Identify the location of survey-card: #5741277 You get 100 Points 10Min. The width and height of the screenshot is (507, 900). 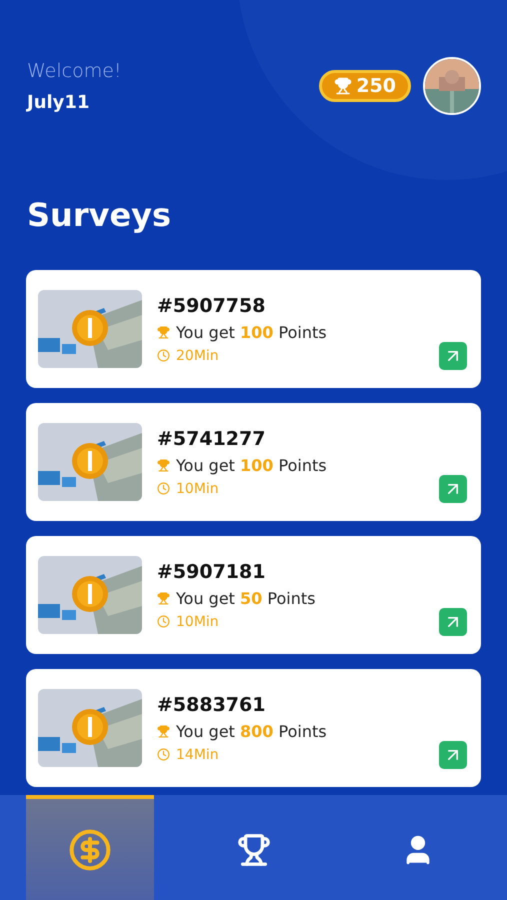
(253, 462).